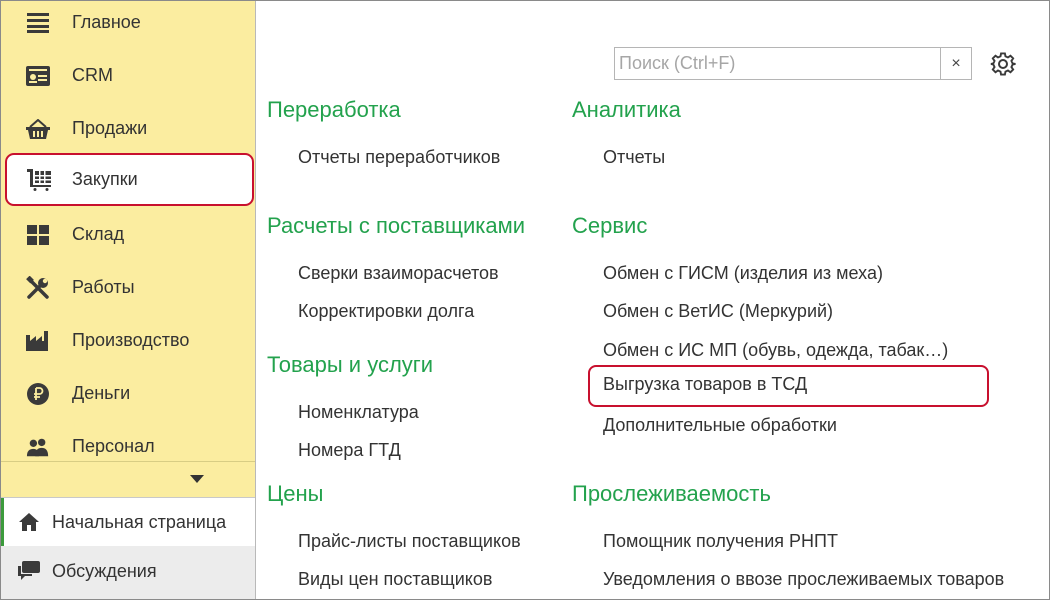 This screenshot has height=600, width=1050. Describe the element at coordinates (1003, 64) in the screenshot. I see `gear-icon` at that location.